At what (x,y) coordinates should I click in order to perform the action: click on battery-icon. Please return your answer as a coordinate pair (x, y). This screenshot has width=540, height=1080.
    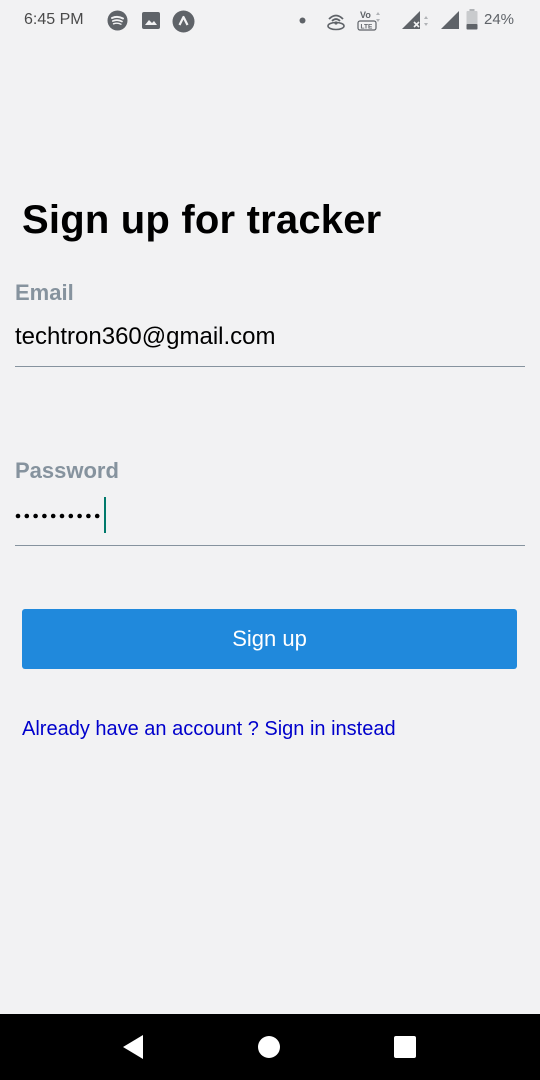
    Looking at the image, I should click on (472, 19).